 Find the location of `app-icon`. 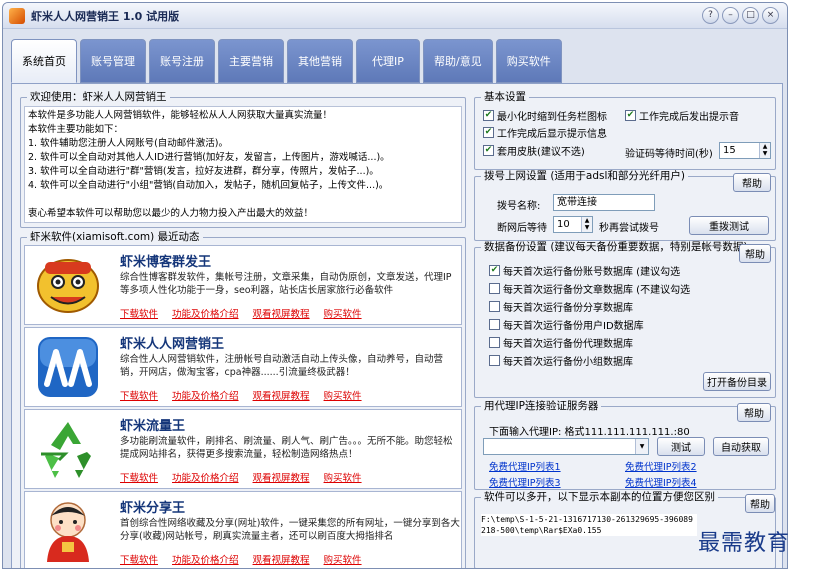

app-icon is located at coordinates (17, 15).